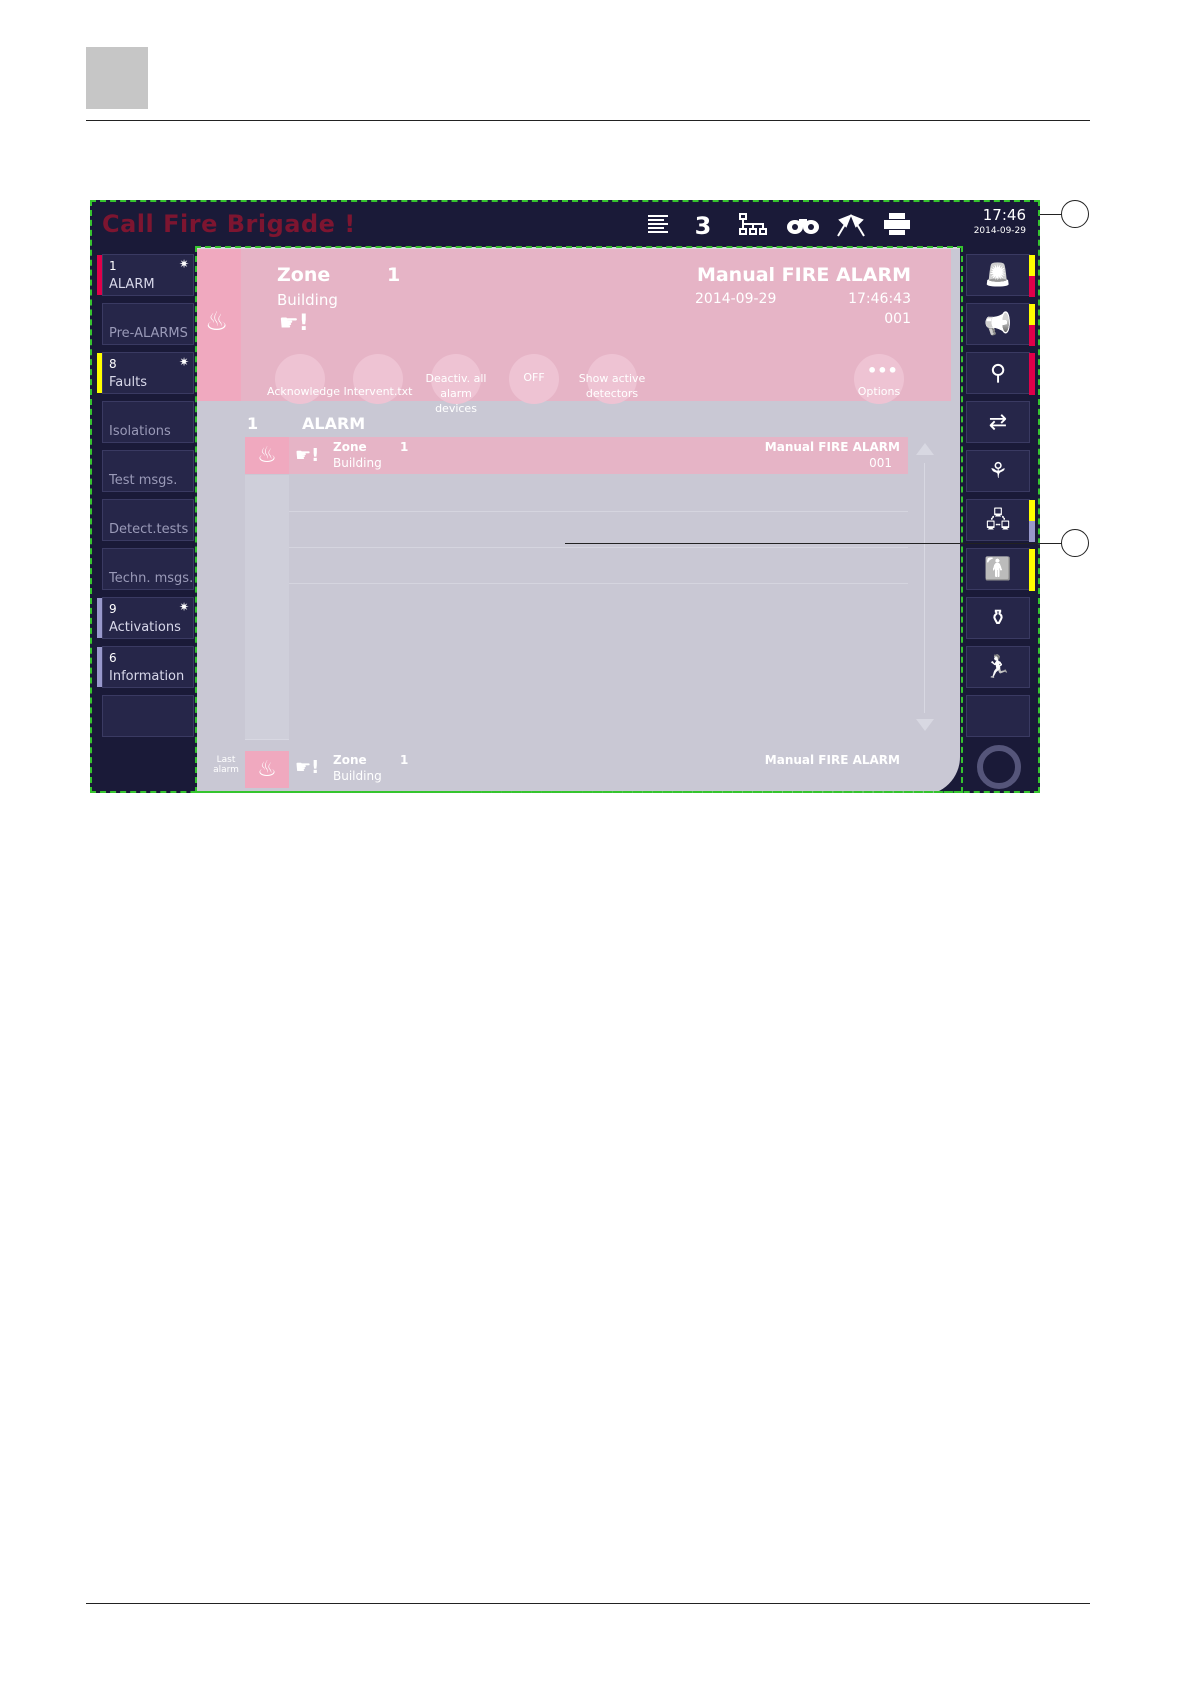  Describe the element at coordinates (148, 569) in the screenshot. I see `sidebar-item-techn-msgs: Techn. msgs.` at that location.